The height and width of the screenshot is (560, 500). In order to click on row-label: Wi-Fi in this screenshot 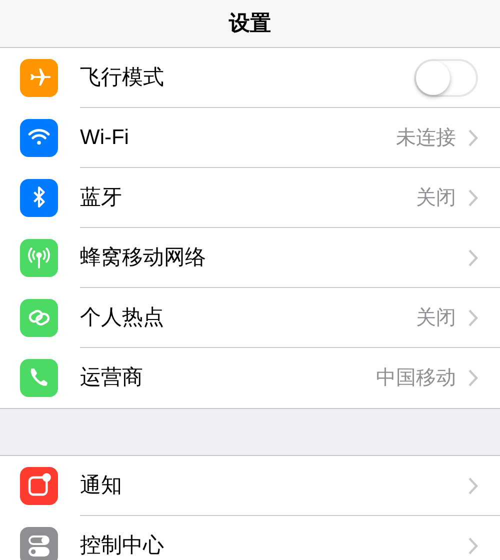, I will do `click(105, 137)`.